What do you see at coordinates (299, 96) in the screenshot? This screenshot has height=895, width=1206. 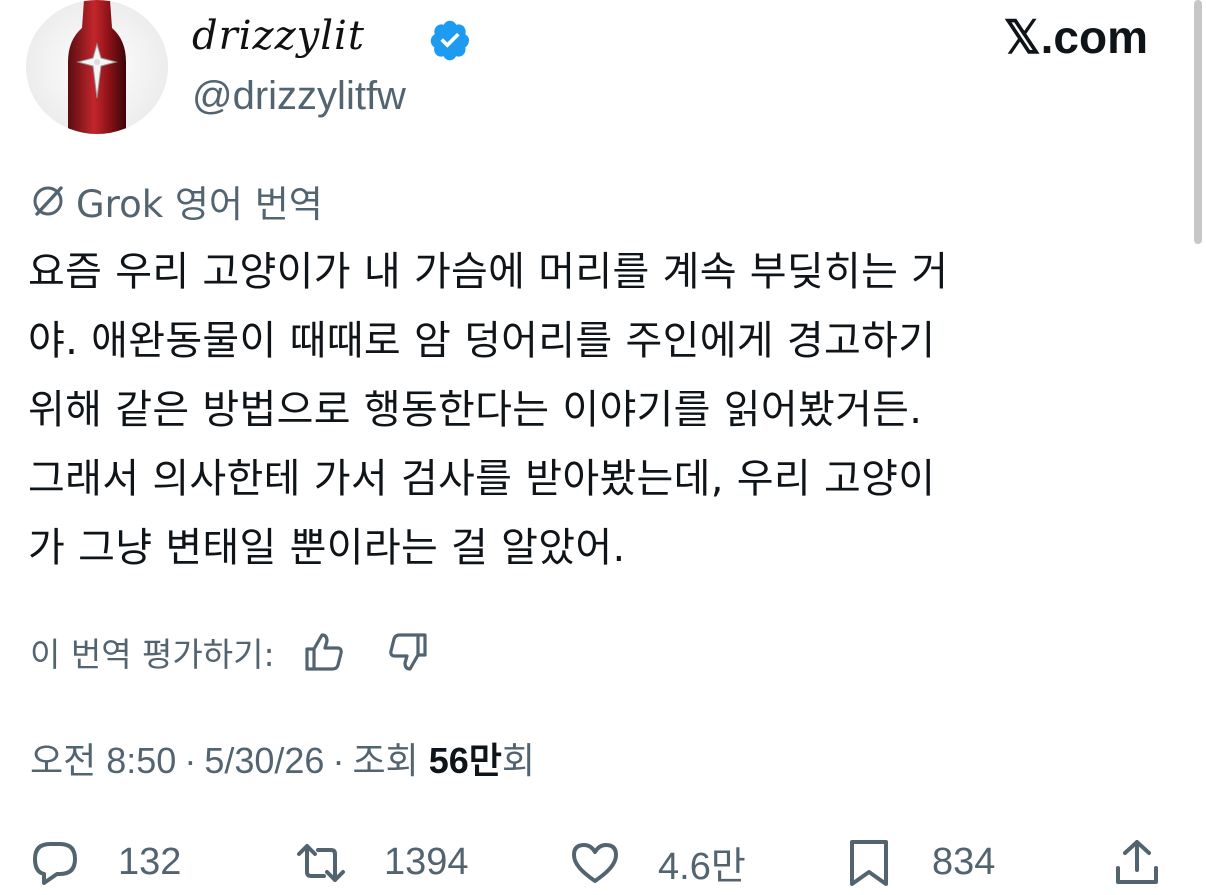 I see `user-handle: @drizzylitfw` at bounding box center [299, 96].